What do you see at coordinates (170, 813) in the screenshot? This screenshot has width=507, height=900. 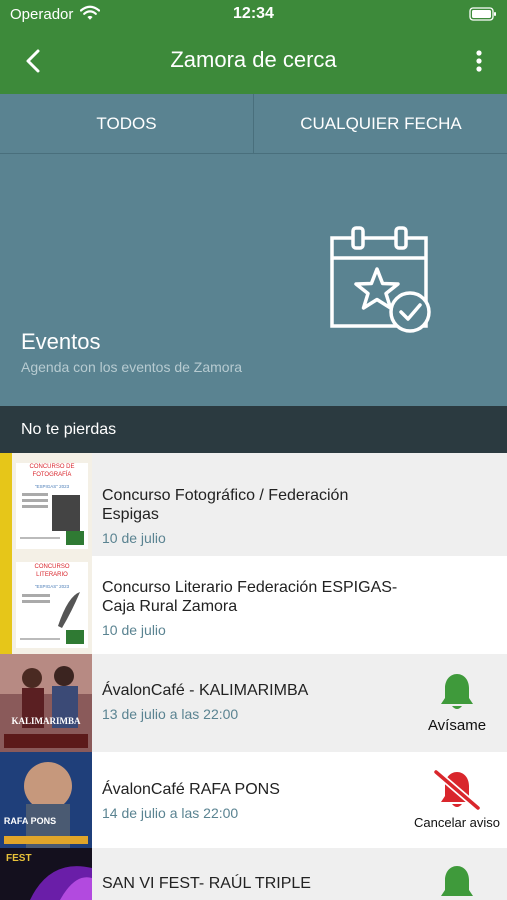 I see `event-date: 14 de julio a las 22:00` at bounding box center [170, 813].